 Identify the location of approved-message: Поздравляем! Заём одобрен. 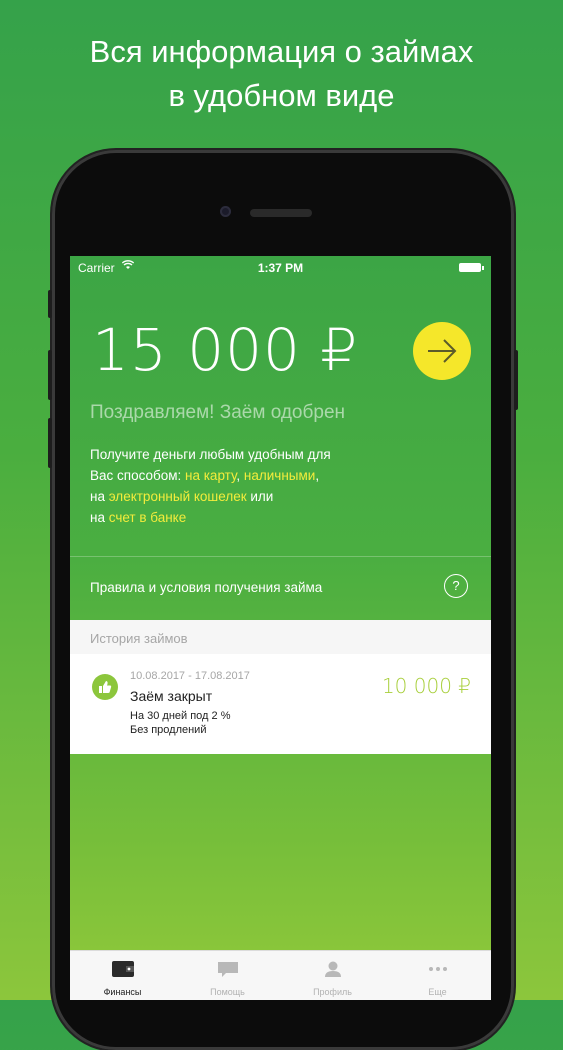
(218, 412).